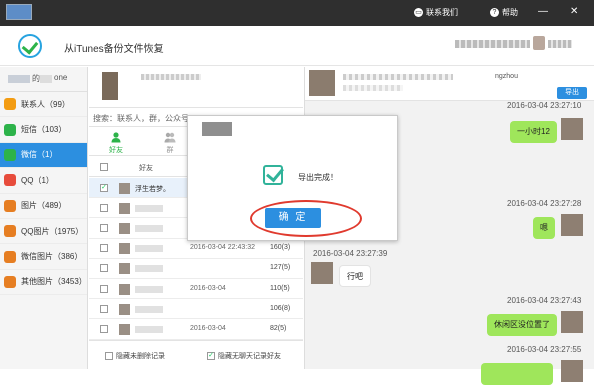 This screenshot has height=385, width=594. I want to click on sidebar-item-label: 短信（103）, so click(44, 130).